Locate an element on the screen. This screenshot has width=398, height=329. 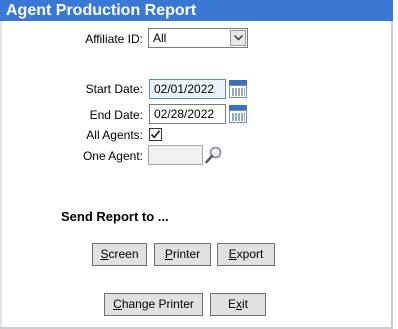
exit-button: Exit is located at coordinates (238, 304).